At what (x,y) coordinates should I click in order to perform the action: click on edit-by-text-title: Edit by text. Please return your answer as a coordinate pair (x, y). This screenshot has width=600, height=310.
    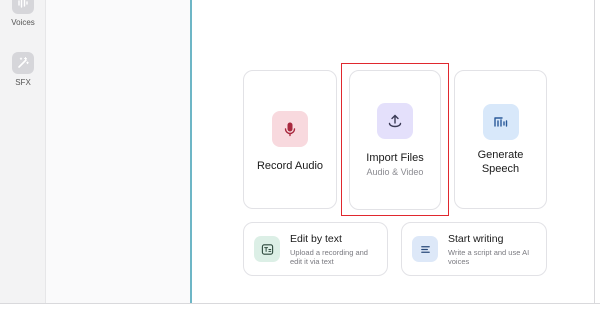
    Looking at the image, I should click on (316, 238).